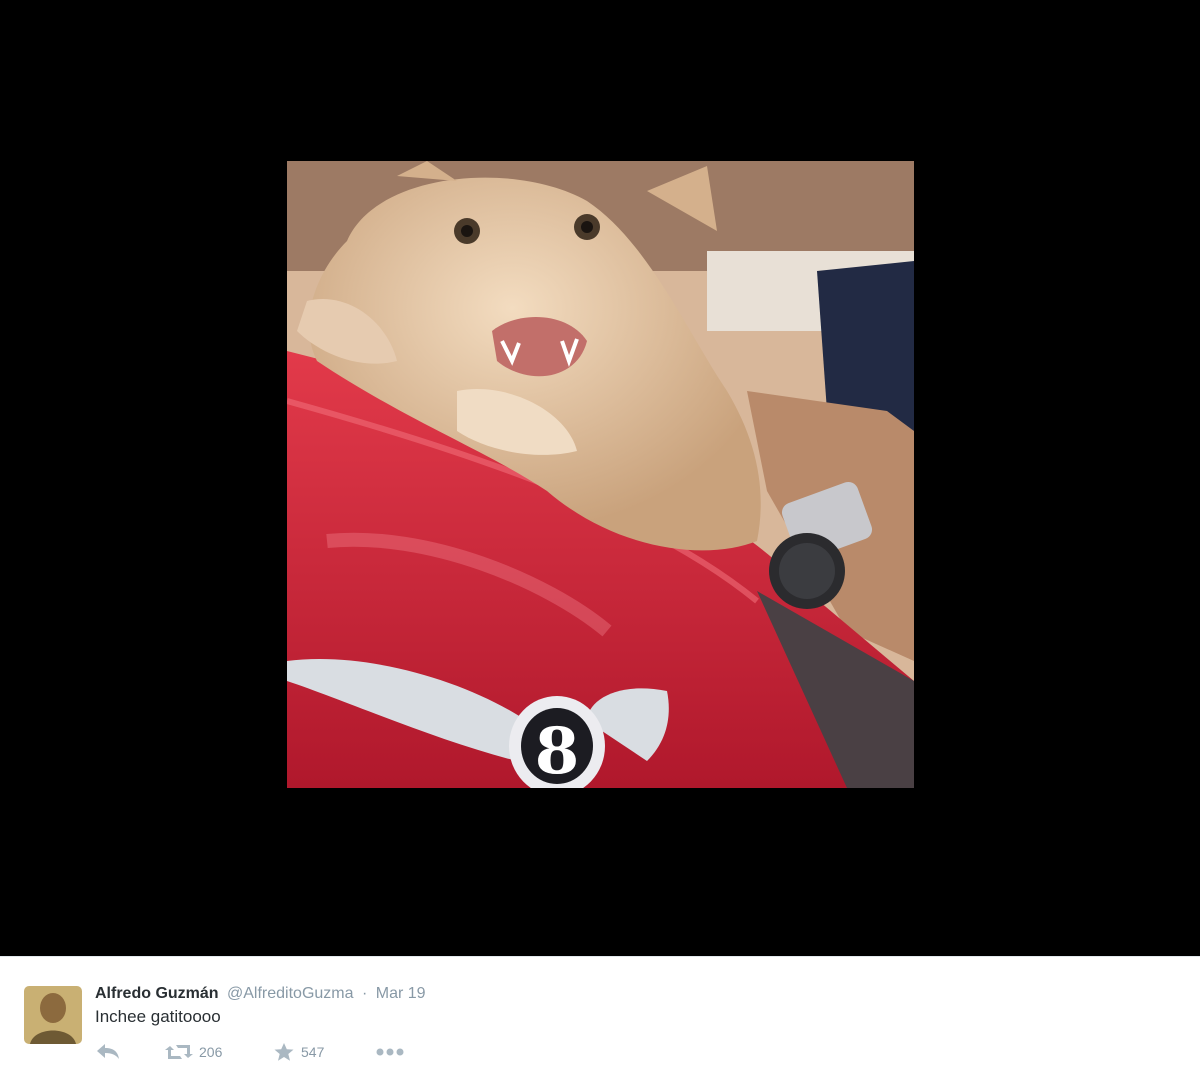  What do you see at coordinates (211, 1052) in the screenshot?
I see `retweet-count: 206` at bounding box center [211, 1052].